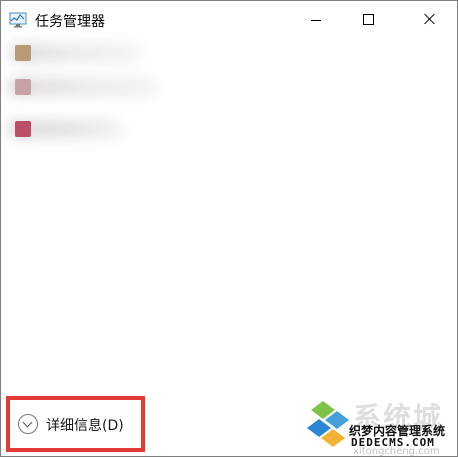 The height and width of the screenshot is (457, 458). What do you see at coordinates (70, 22) in the screenshot?
I see `window-title: 任务管理器` at bounding box center [70, 22].